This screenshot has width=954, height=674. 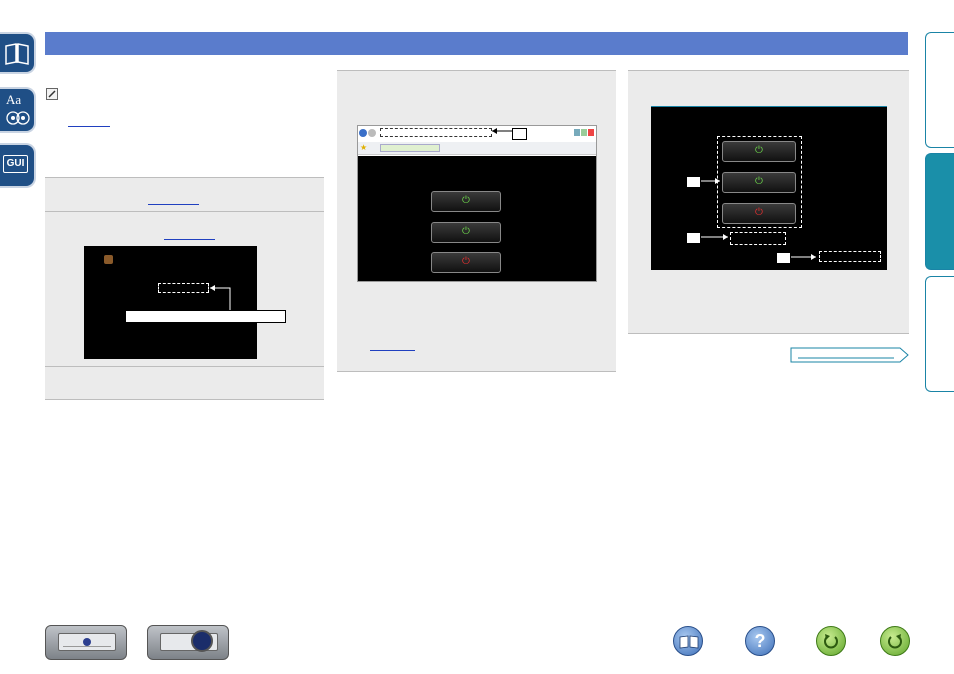 I want to click on remote-control-icon, so click(x=189, y=641).